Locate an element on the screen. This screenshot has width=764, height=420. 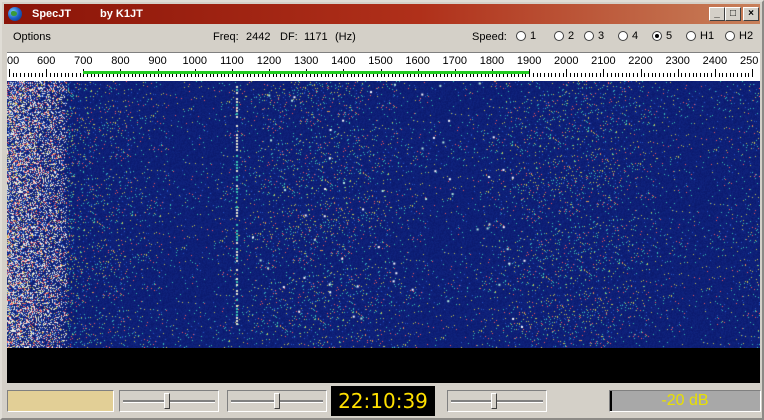
speed-radio-3: 3 is located at coordinates (594, 36).